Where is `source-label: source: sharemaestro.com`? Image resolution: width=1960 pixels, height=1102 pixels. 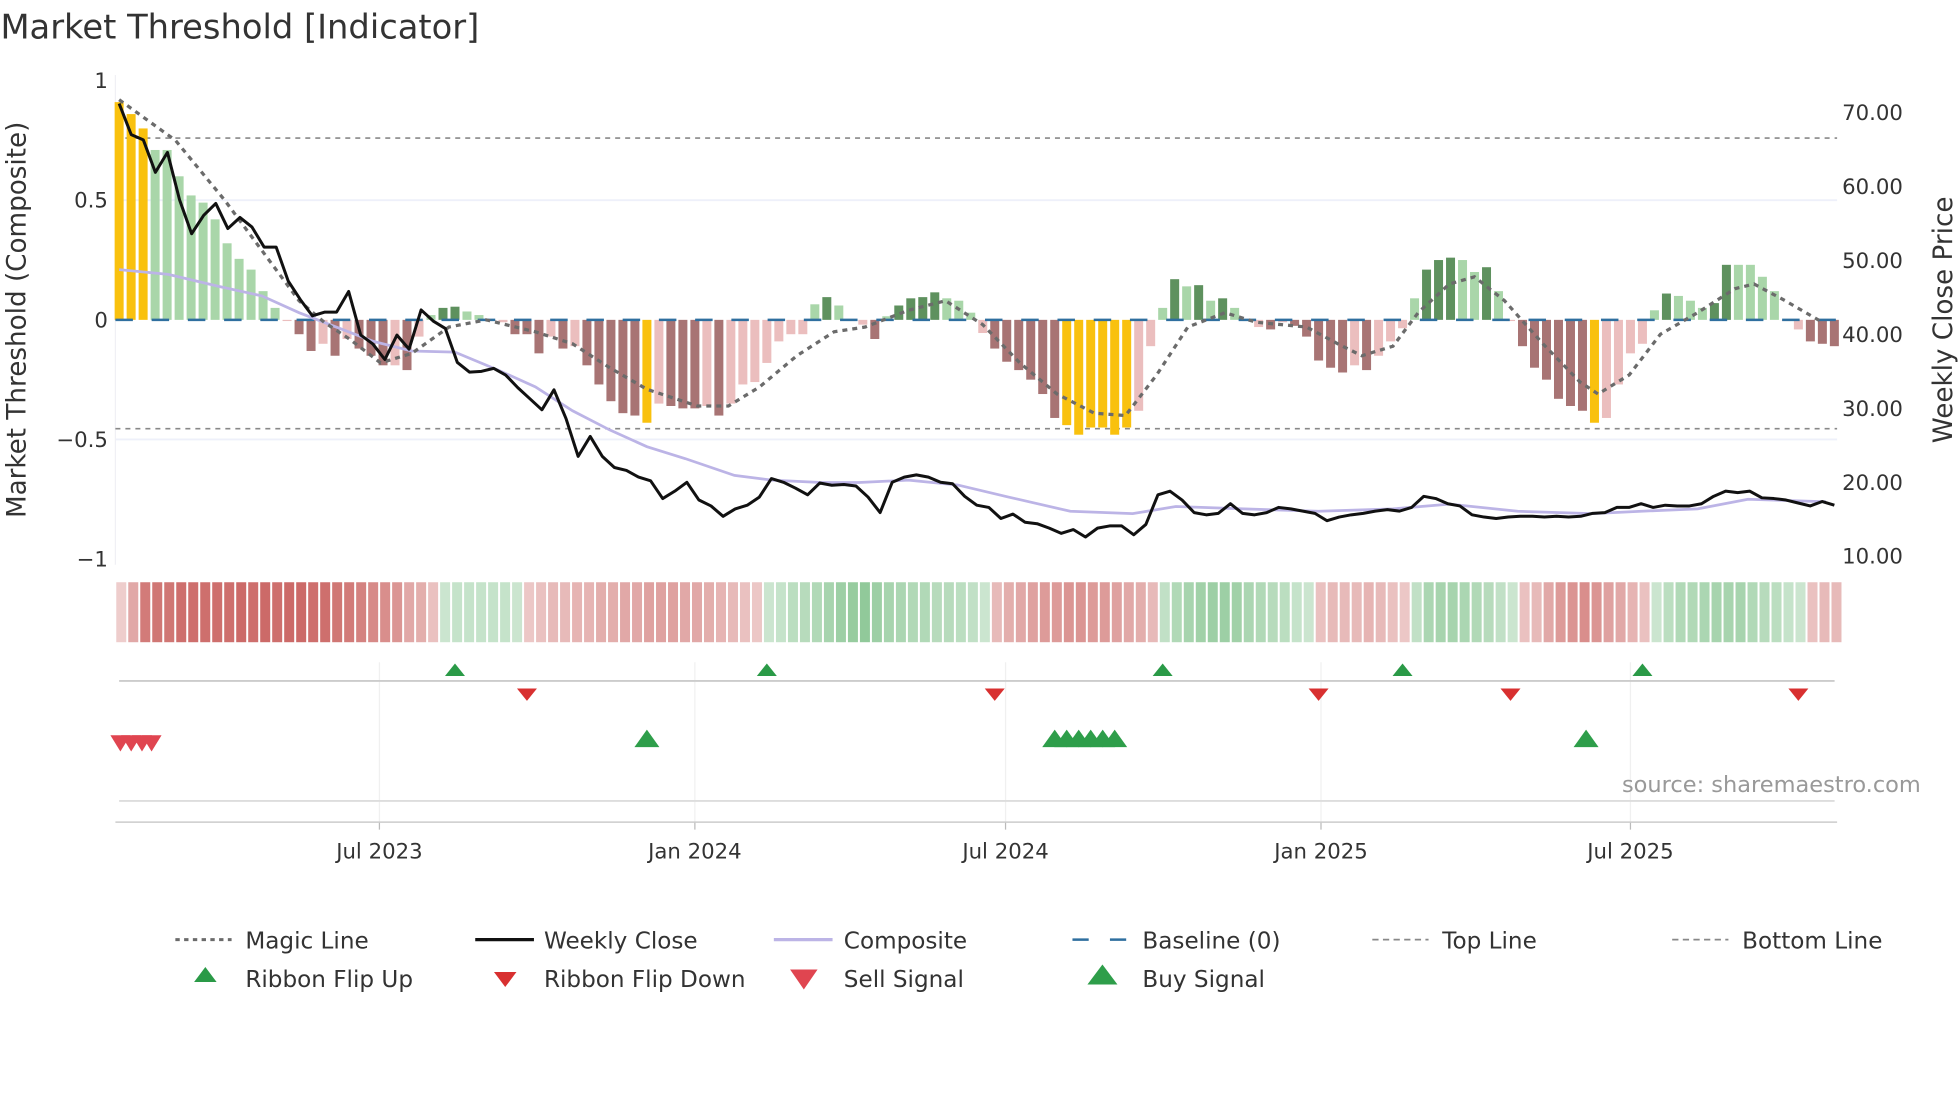 source-label: source: sharemaestro.com is located at coordinates (1771, 785).